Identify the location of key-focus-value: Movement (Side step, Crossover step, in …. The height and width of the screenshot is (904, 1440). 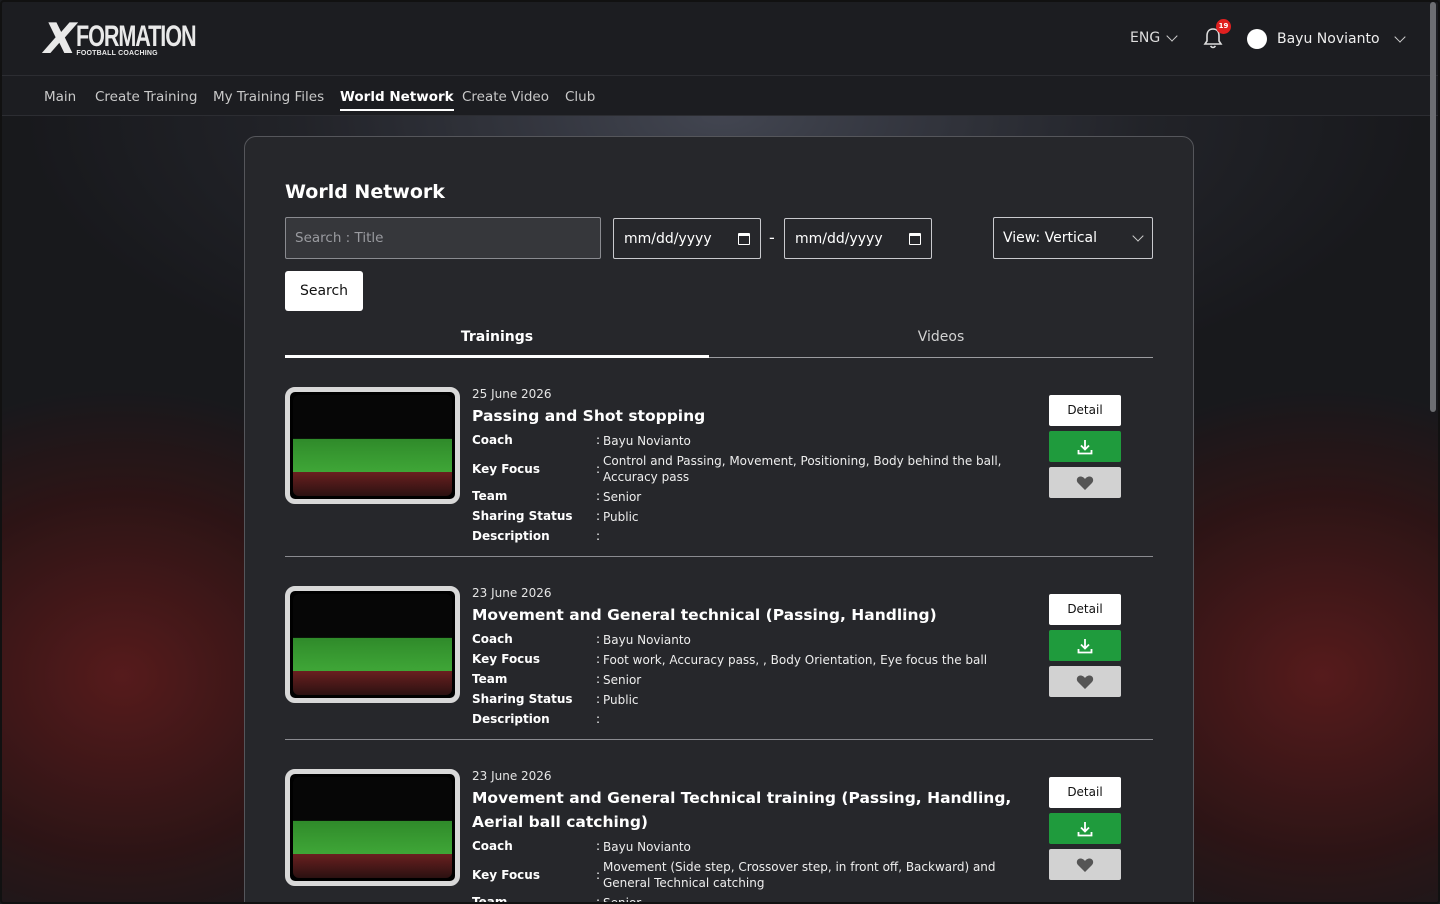
(799, 875).